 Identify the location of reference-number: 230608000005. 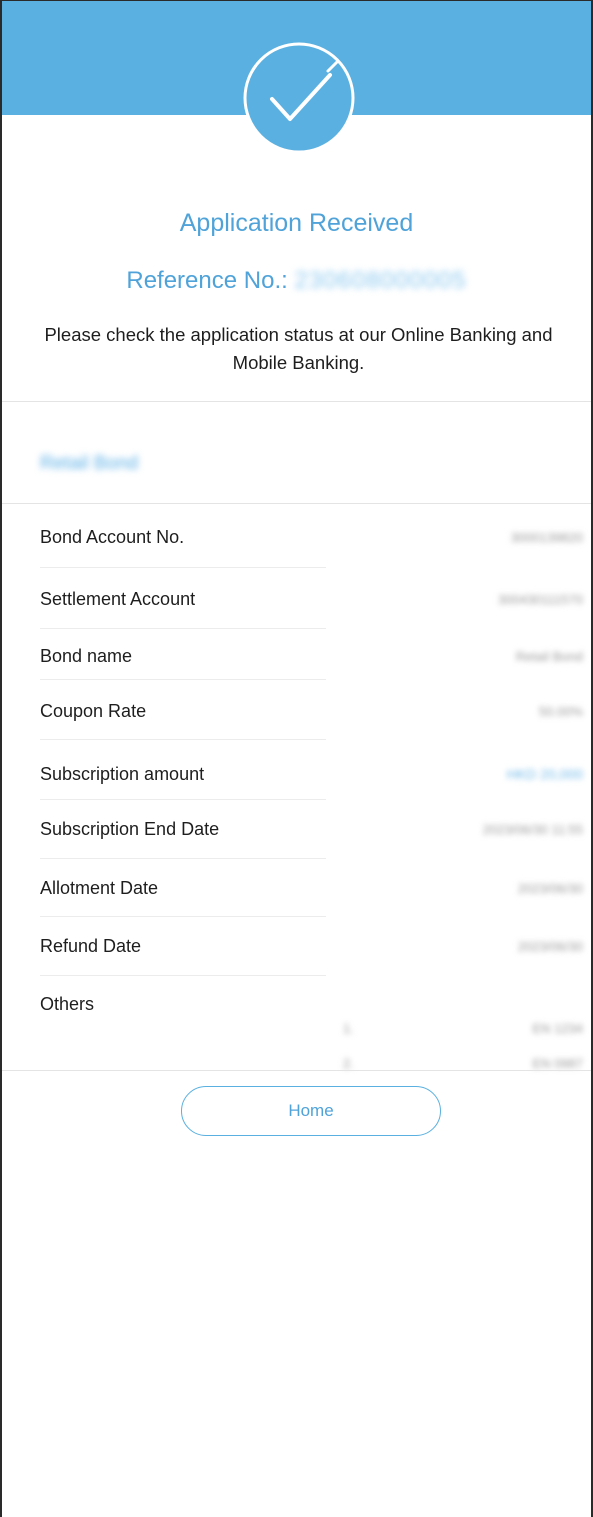
(380, 280).